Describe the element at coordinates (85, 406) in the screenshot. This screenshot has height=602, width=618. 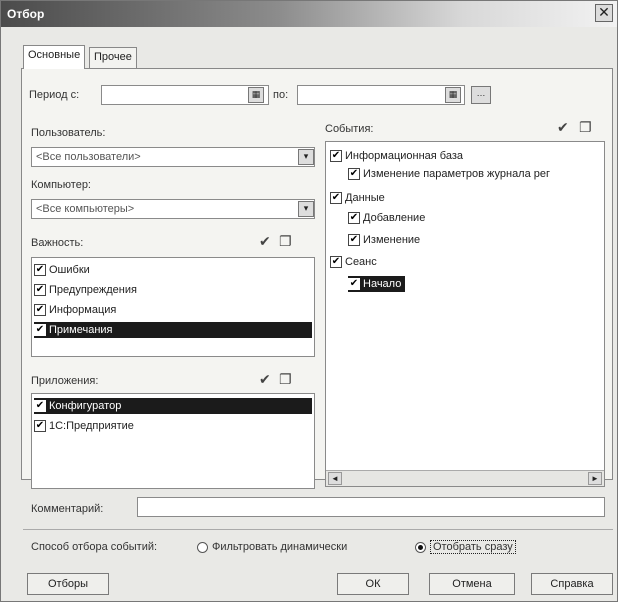
I see `list-item-label: Конфигуратор` at that location.